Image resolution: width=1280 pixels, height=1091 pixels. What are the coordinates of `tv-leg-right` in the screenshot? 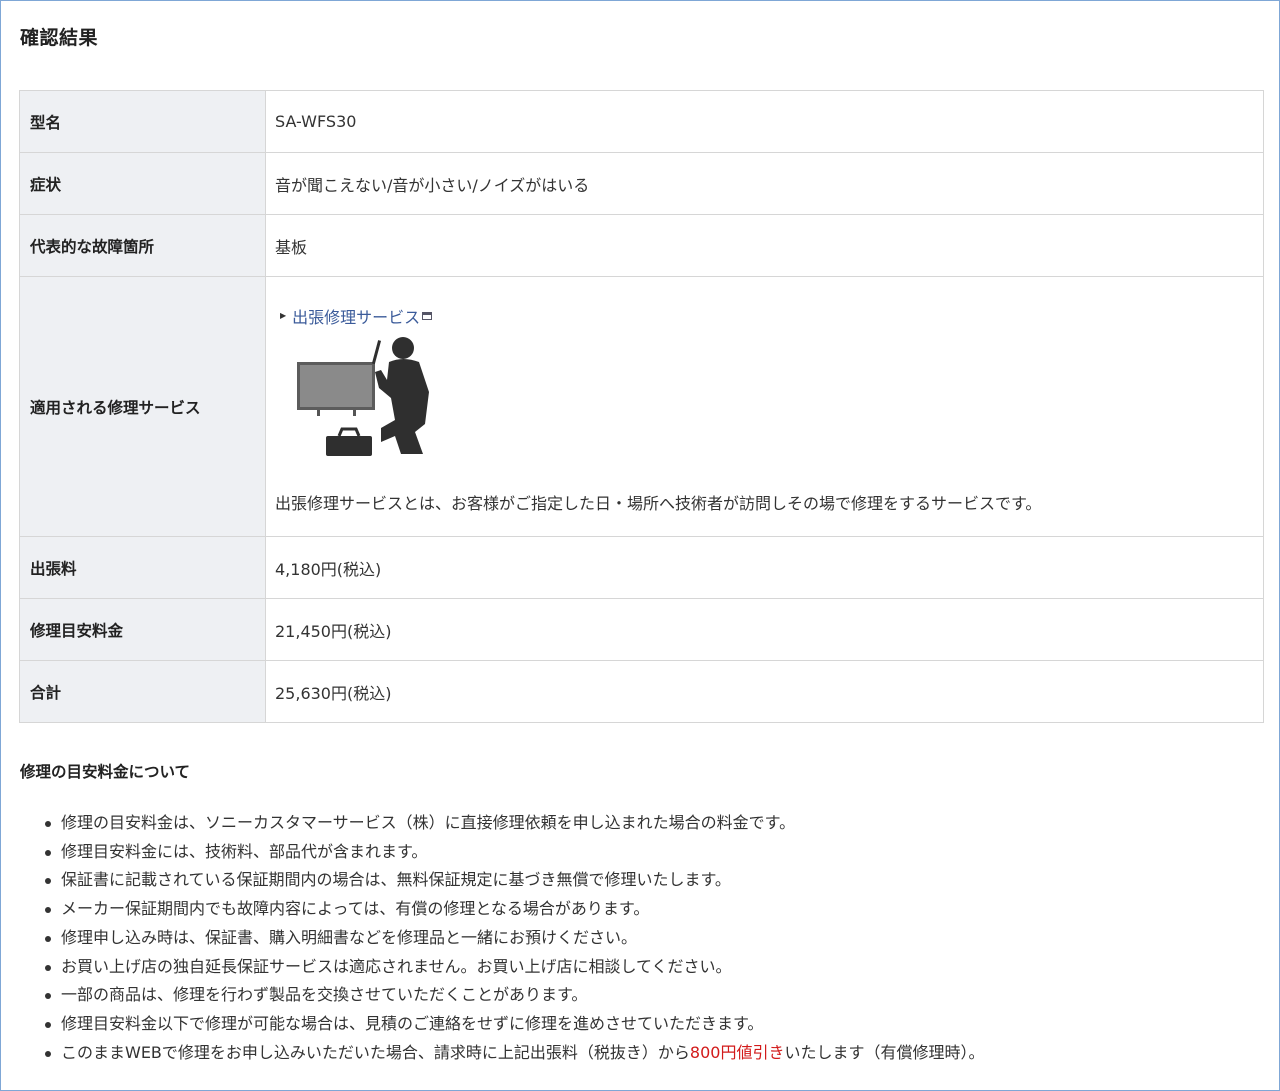 It's located at (354, 412).